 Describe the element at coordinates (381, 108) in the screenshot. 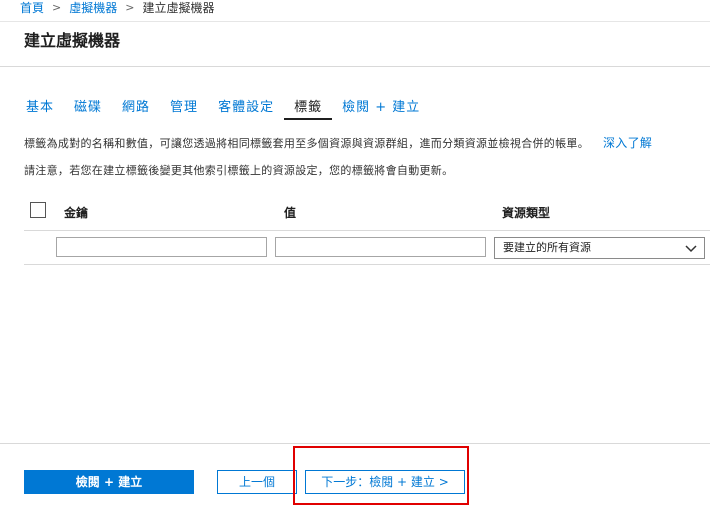

I see `tab-review-create: 檢閱 + 建立` at that location.